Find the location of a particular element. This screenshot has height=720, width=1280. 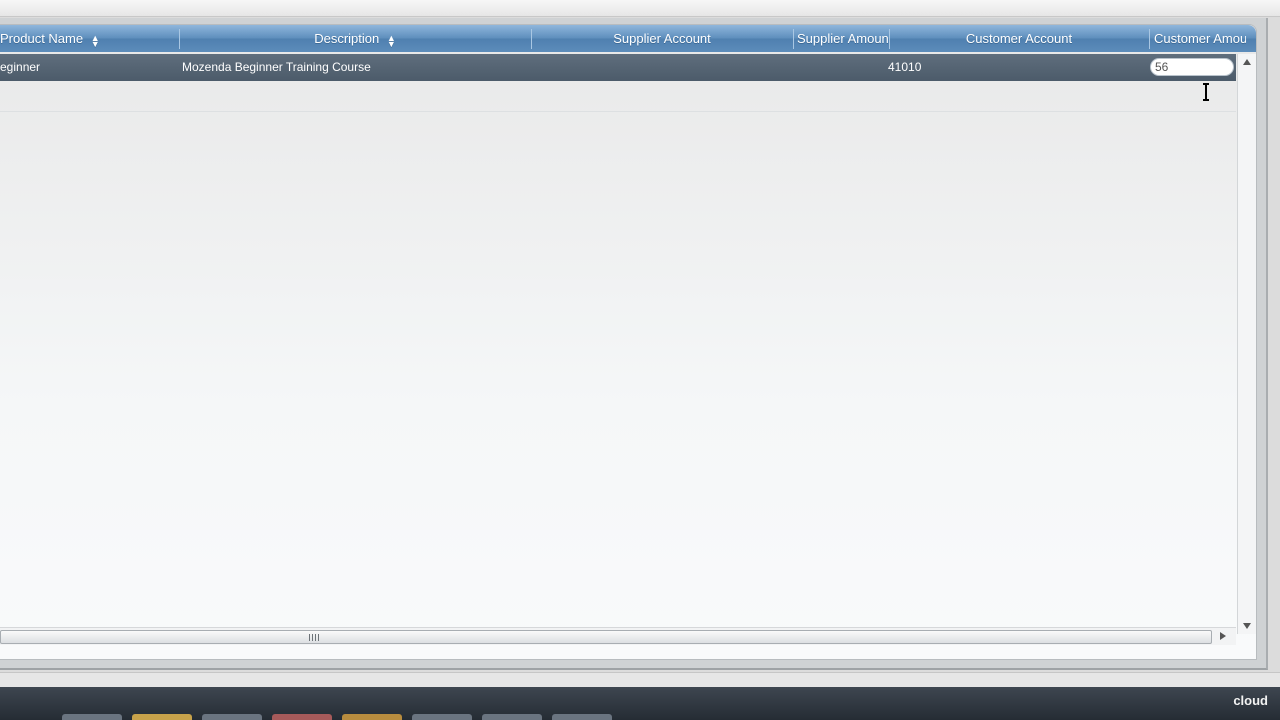

column-header-supplier-amount: Supplier Amoun is located at coordinates (843, 38).